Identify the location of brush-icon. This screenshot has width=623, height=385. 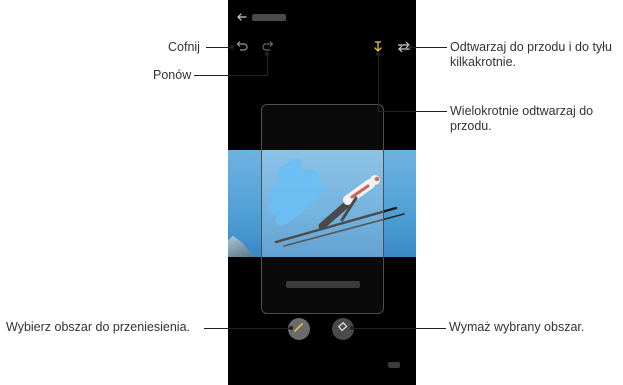
(299, 329).